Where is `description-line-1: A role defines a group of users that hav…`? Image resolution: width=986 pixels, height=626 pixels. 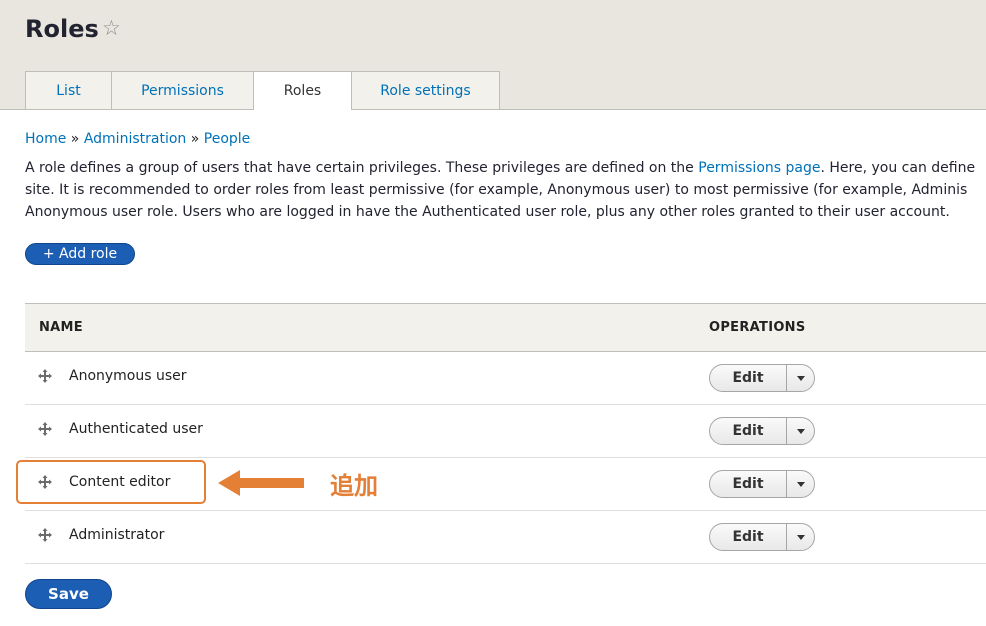
description-line-1: A role defines a group of users that hav… is located at coordinates (505, 168).